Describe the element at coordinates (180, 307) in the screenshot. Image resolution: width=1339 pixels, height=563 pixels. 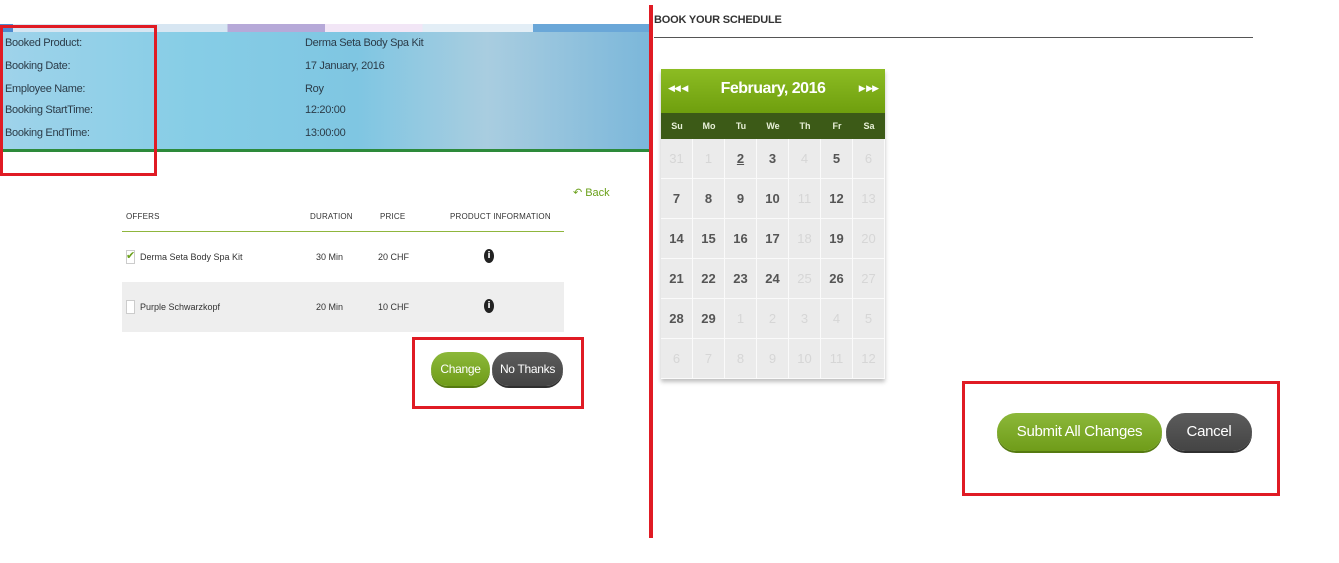
I see `offer-name: Purple Schwarzkopf` at that location.